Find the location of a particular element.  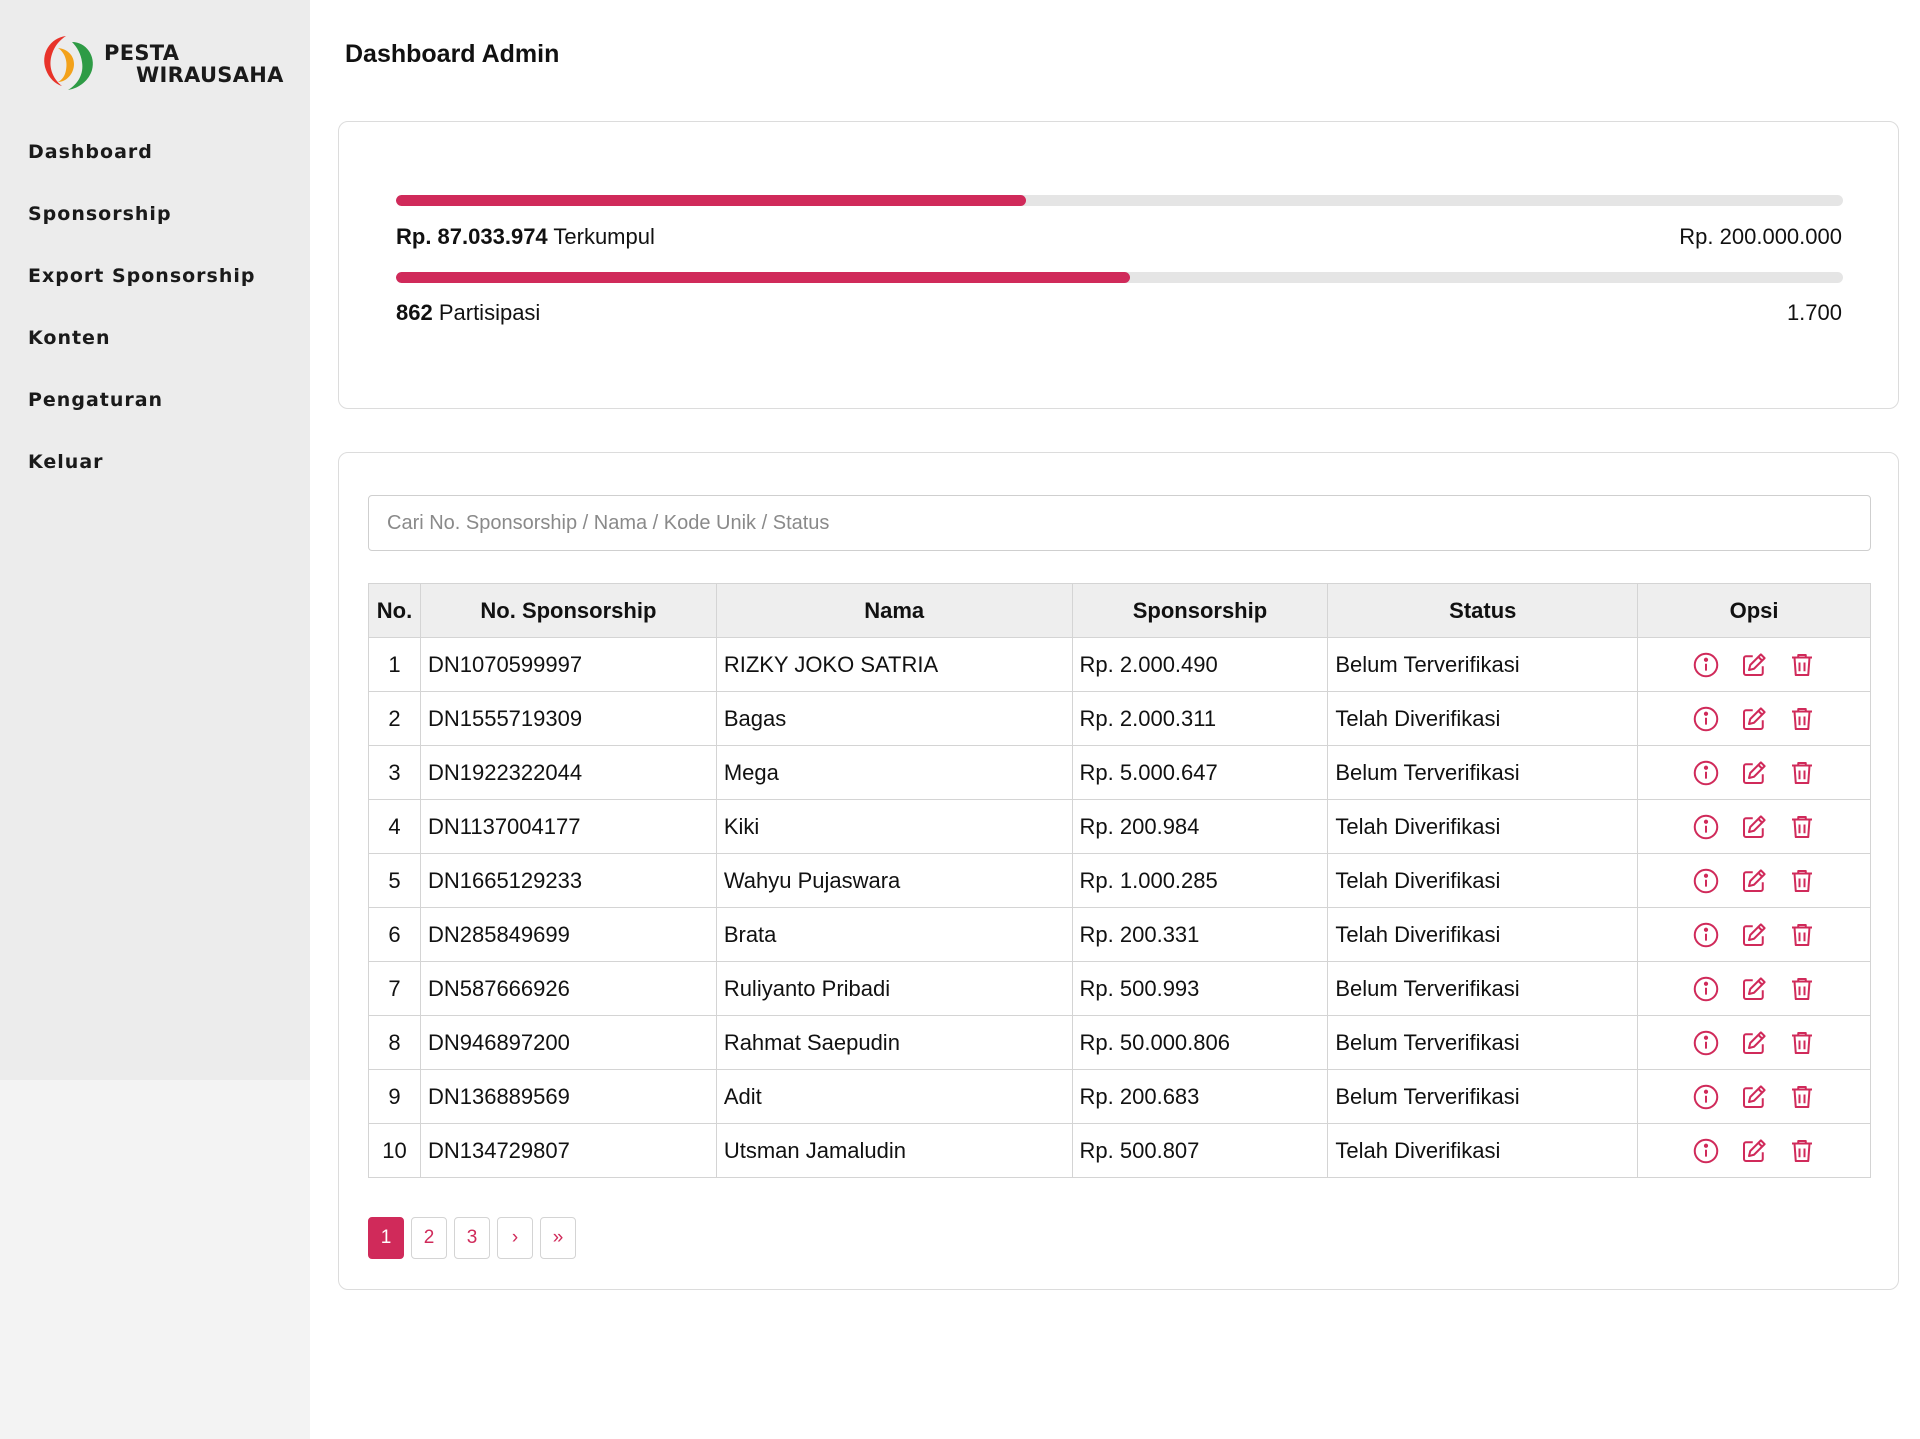

brand-name-line1: PESTA is located at coordinates (142, 53).